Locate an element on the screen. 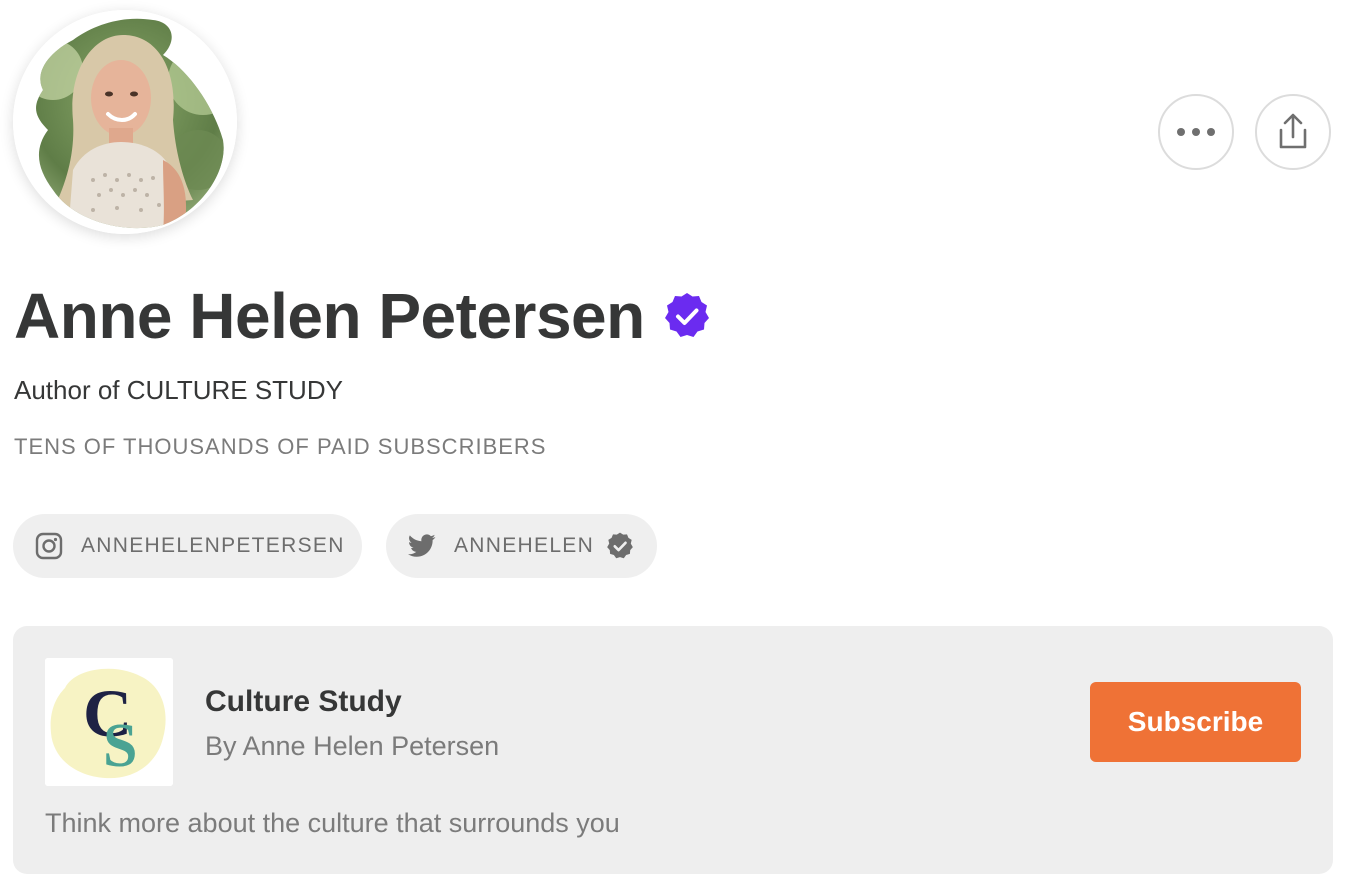  profile-bio: Author of CULTURE STUDY is located at coordinates (178, 390).